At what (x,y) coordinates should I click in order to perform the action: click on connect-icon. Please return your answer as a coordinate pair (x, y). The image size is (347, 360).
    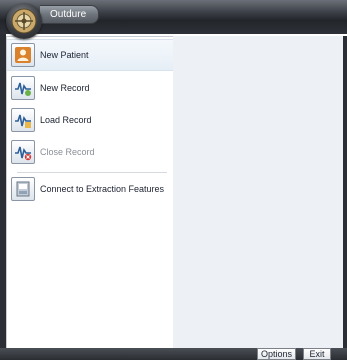
    Looking at the image, I should click on (23, 189).